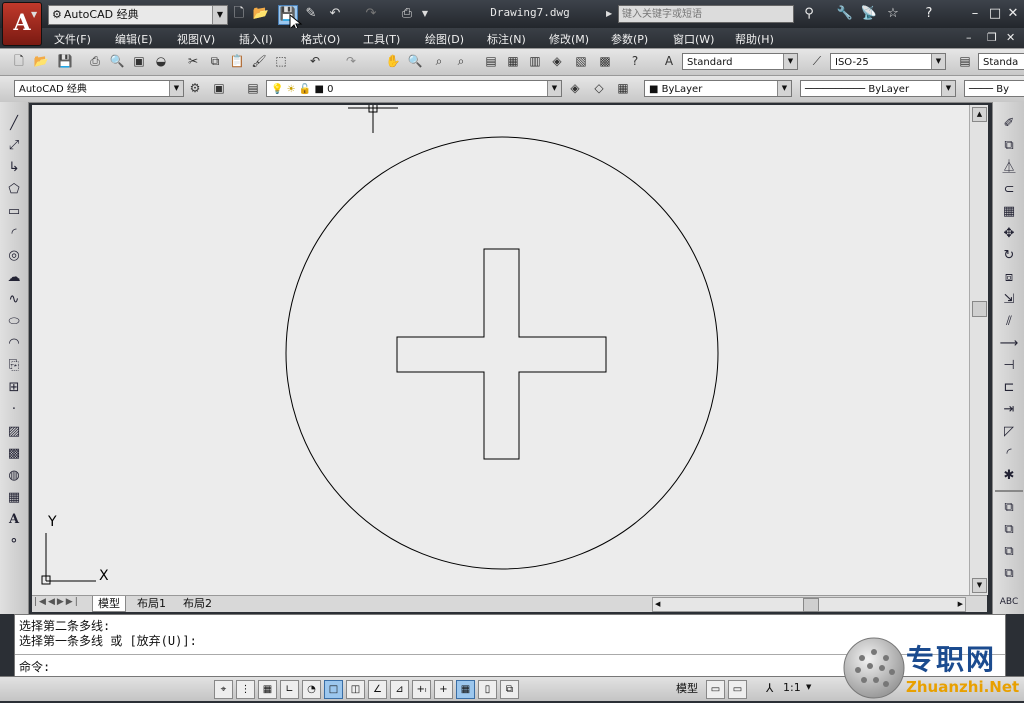 This screenshot has height=703, width=1024. What do you see at coordinates (461, 61) in the screenshot?
I see `zoom-previous-icon: ⌕` at bounding box center [461, 61].